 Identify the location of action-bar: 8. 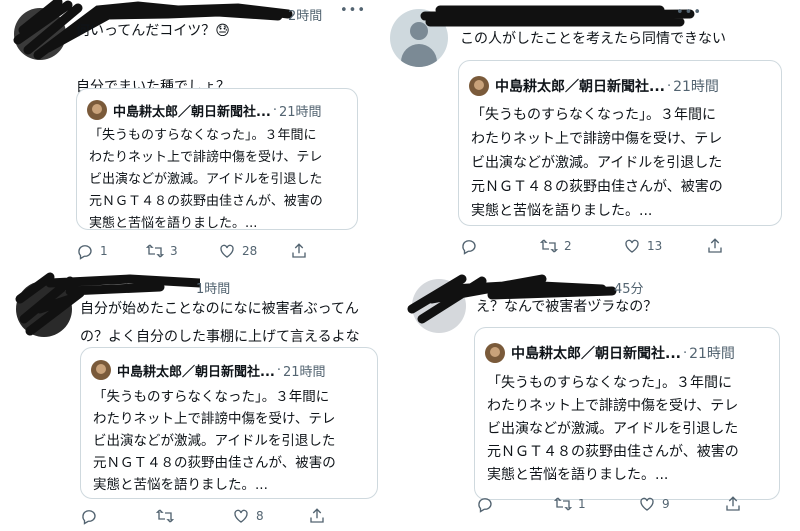
(210, 517).